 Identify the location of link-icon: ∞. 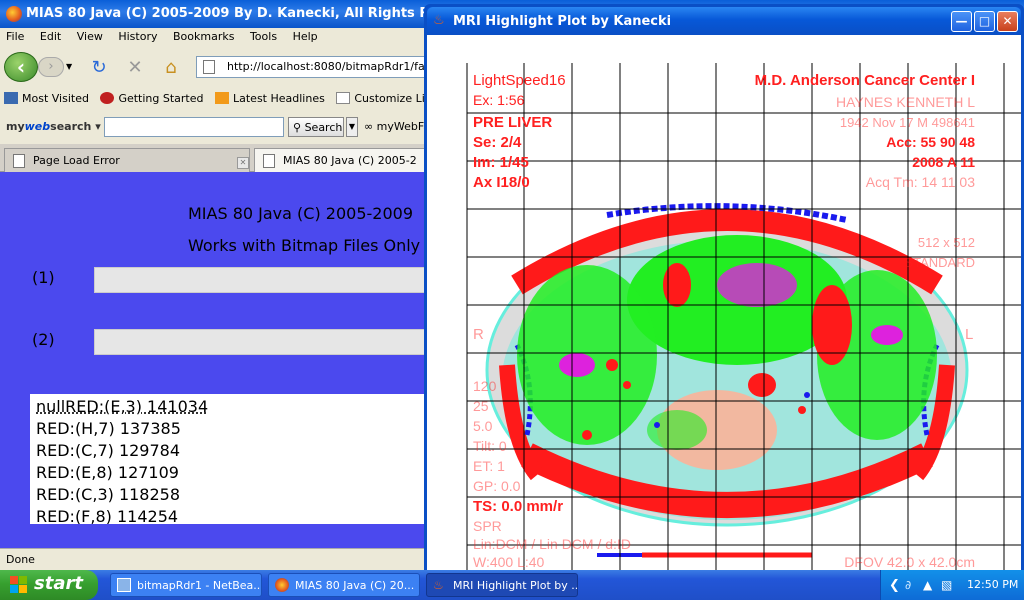
(369, 126).